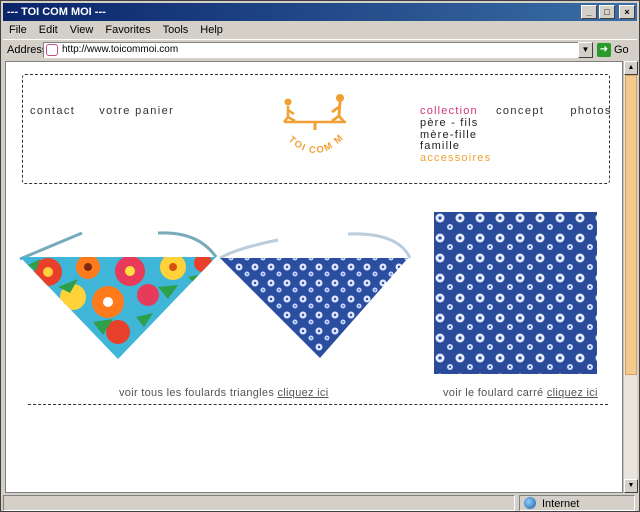 The width and height of the screenshot is (640, 512). Describe the element at coordinates (585, 50) in the screenshot. I see `address-dropdown-button: ▼` at that location.